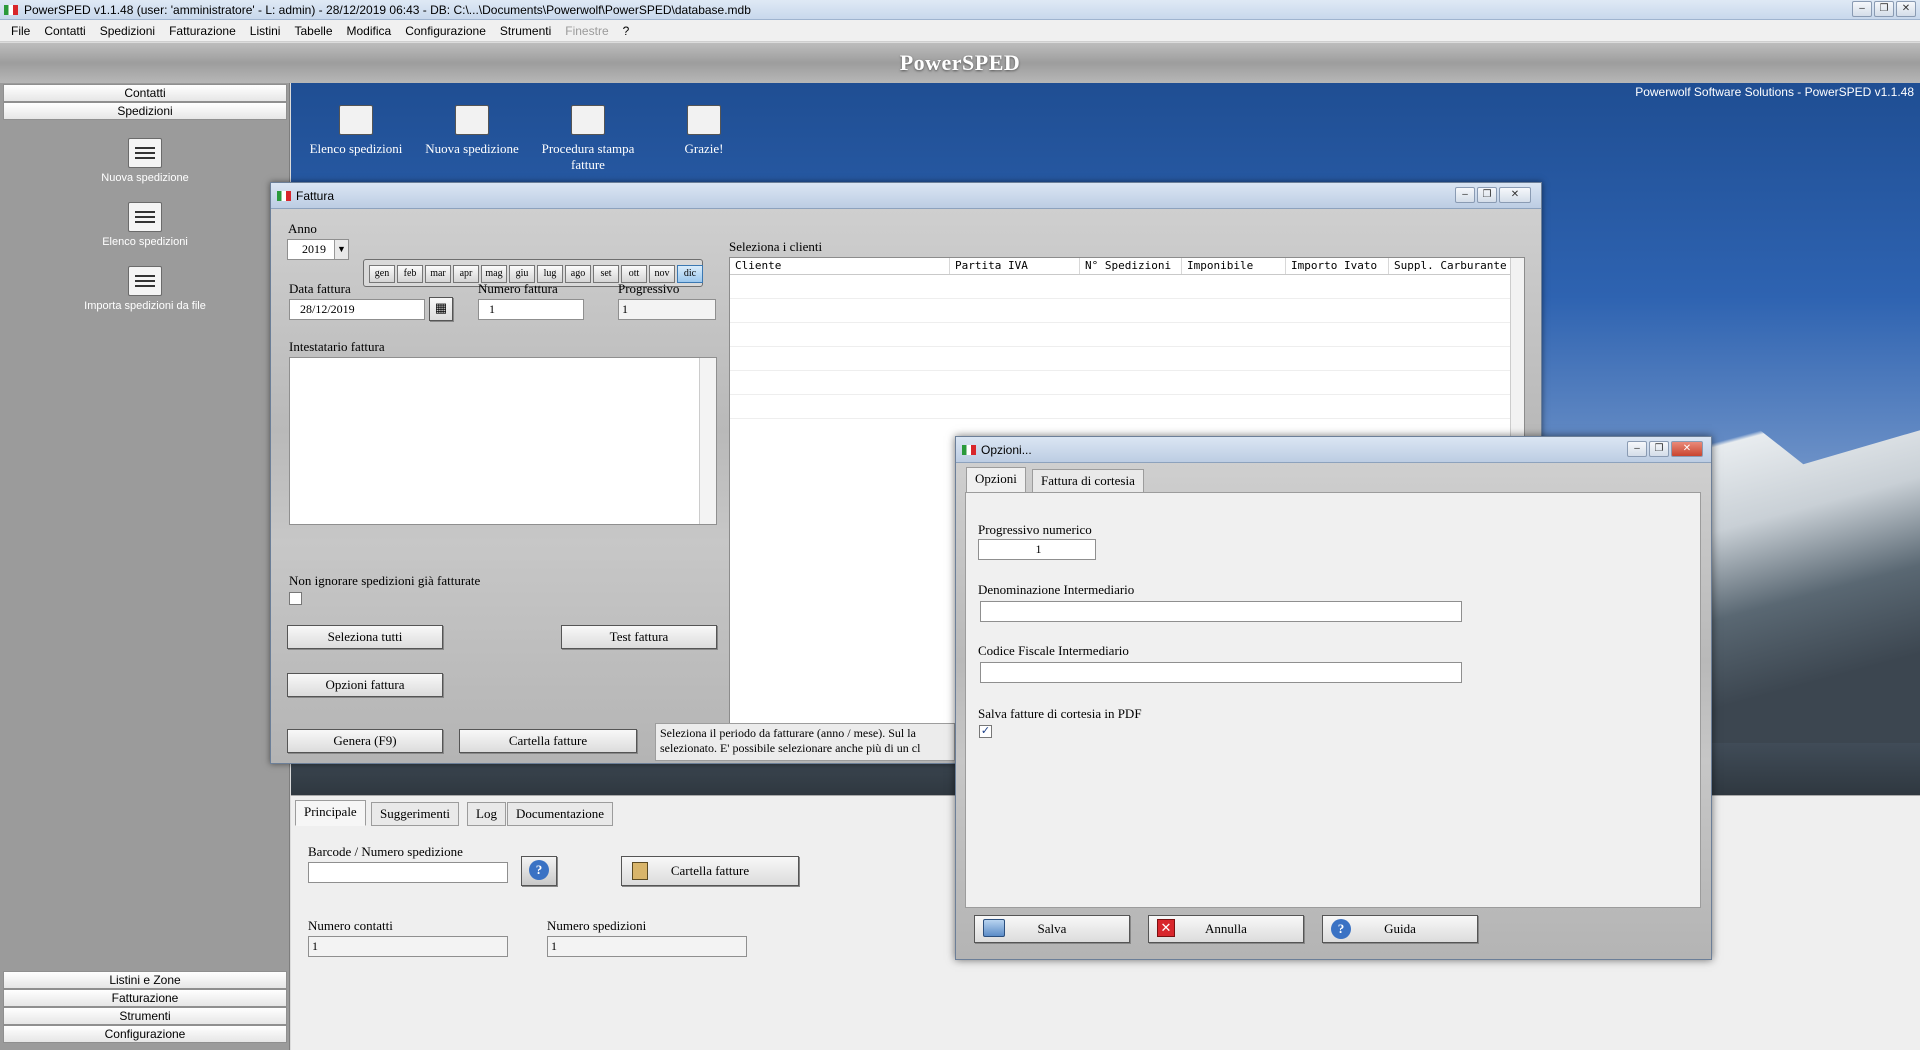  I want to click on opzioni-fattura-button: Opzioni fattura, so click(365, 685).